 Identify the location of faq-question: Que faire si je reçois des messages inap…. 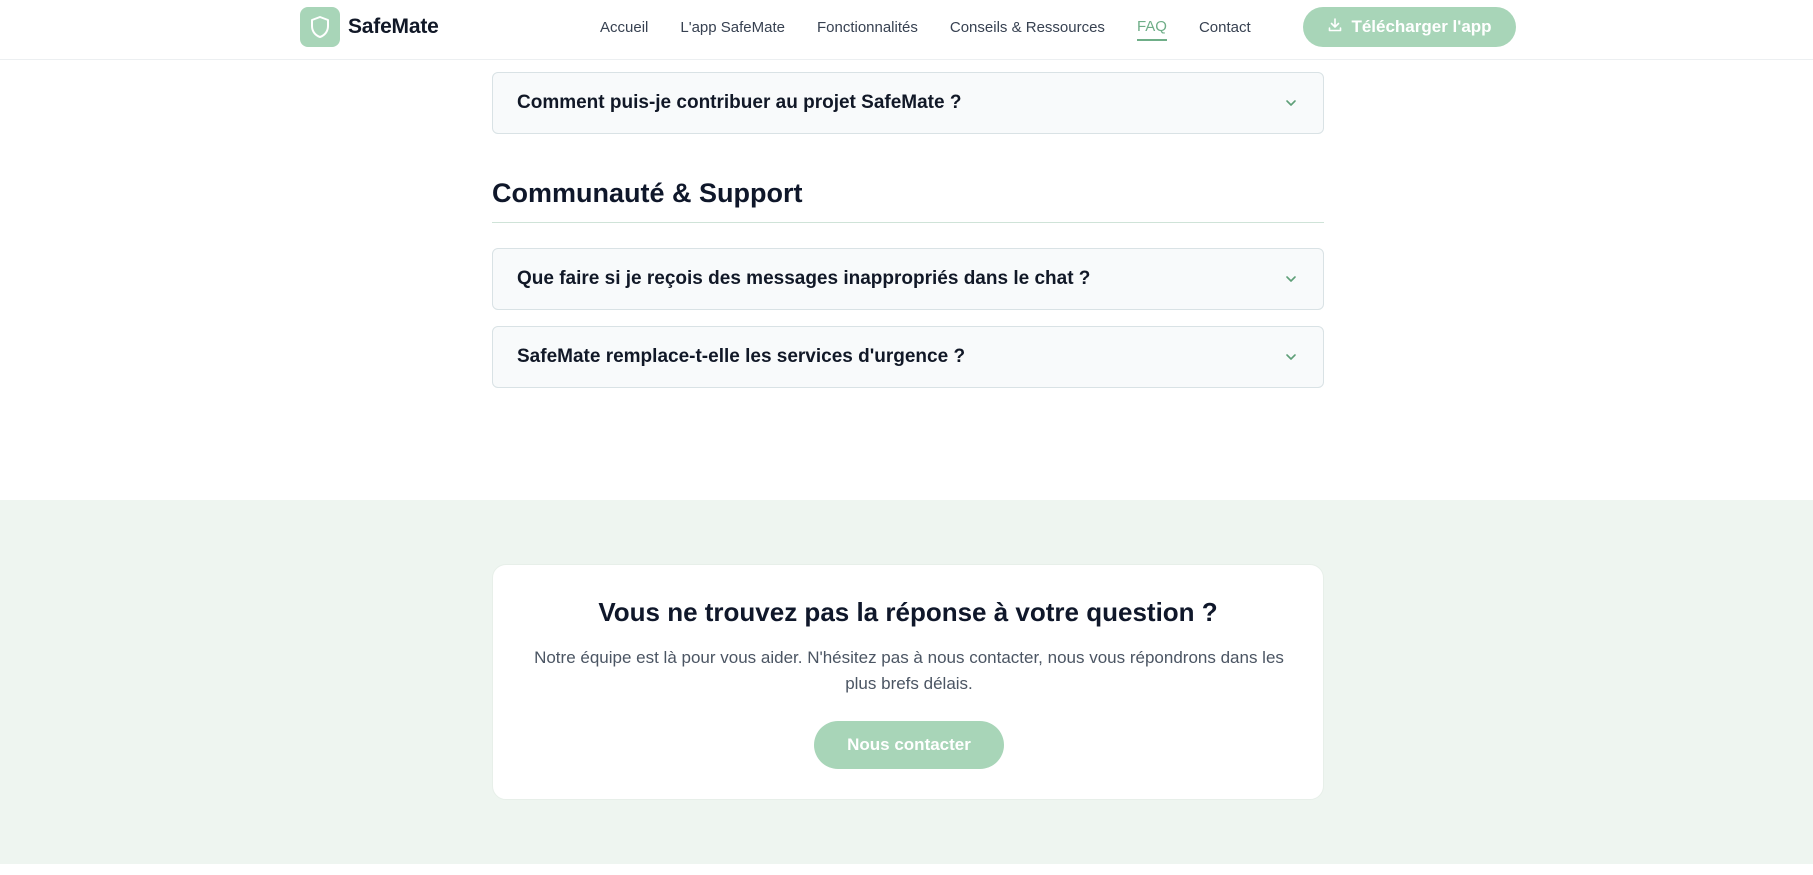
(804, 278).